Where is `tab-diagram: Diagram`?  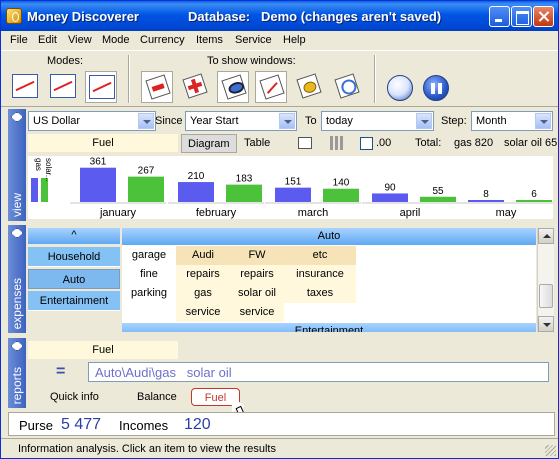
tab-diagram: Diagram is located at coordinates (209, 143).